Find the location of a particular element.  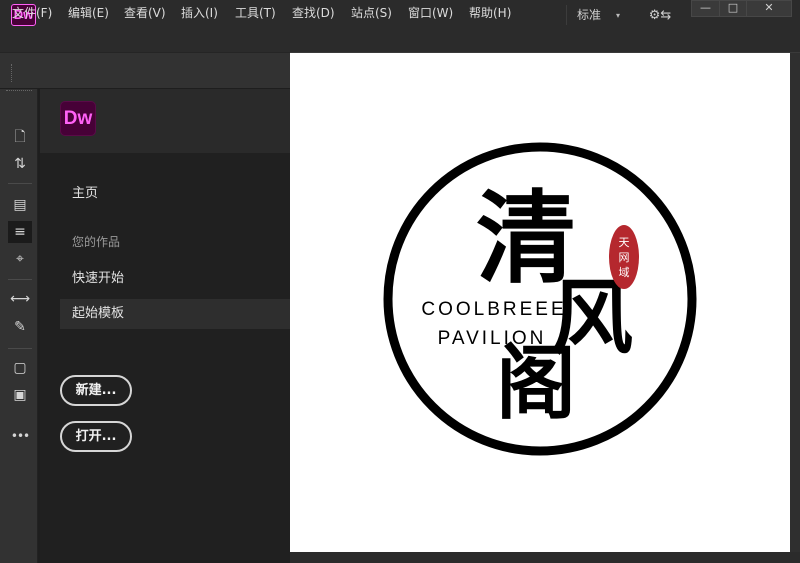

menu-insert: 插入(I) is located at coordinates (199, 12).